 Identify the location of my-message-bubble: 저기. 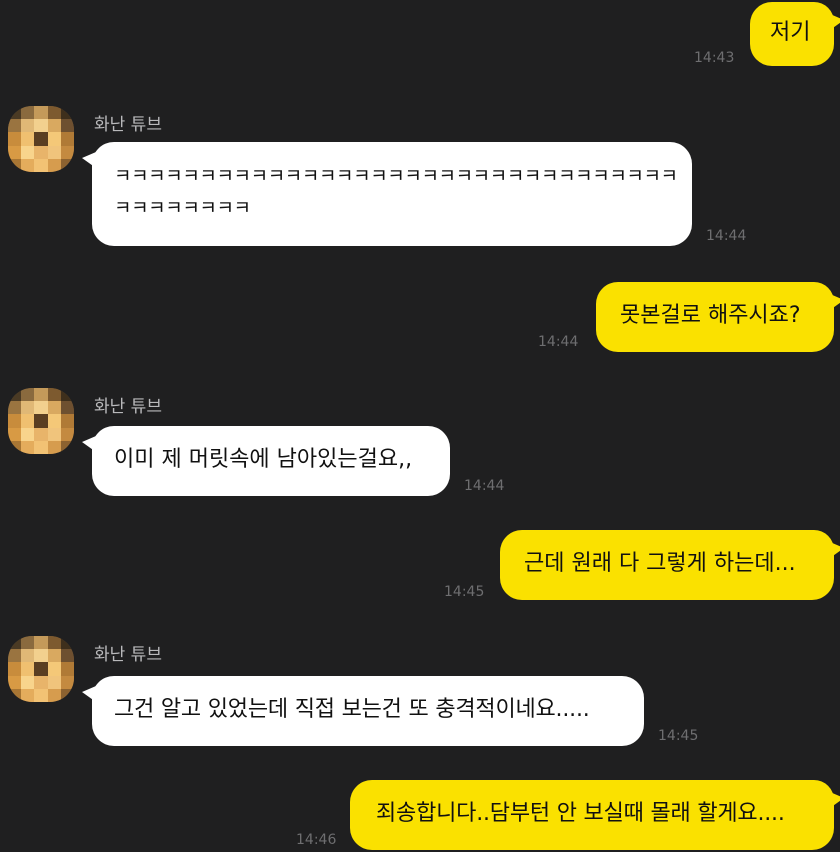
(795, 34).